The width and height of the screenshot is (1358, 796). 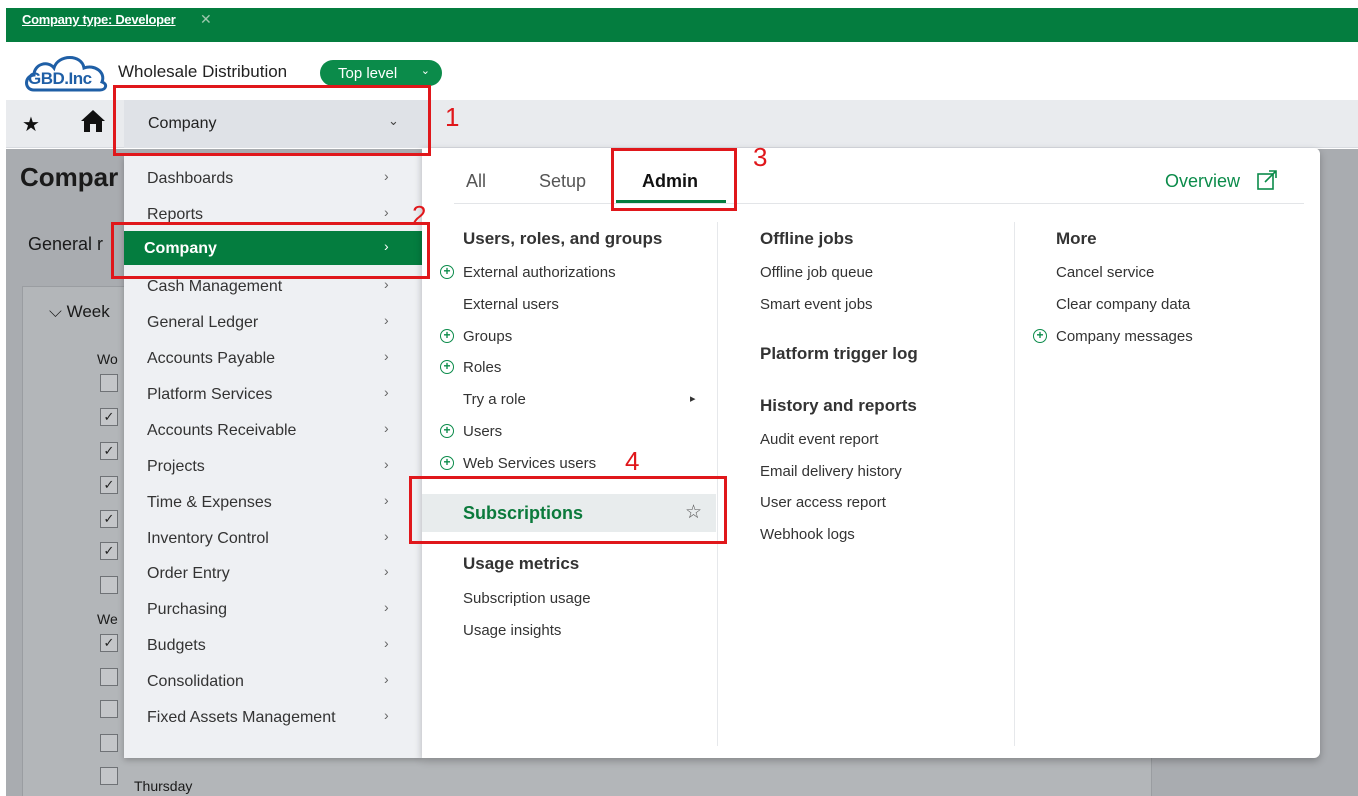 What do you see at coordinates (482, 367) in the screenshot?
I see `roles-link: Roles` at bounding box center [482, 367].